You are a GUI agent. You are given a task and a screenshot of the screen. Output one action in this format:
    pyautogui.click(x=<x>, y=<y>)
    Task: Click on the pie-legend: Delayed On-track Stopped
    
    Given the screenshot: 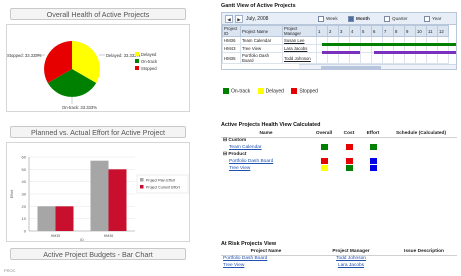 What is the action you would take?
    pyautogui.click(x=146, y=61)
    